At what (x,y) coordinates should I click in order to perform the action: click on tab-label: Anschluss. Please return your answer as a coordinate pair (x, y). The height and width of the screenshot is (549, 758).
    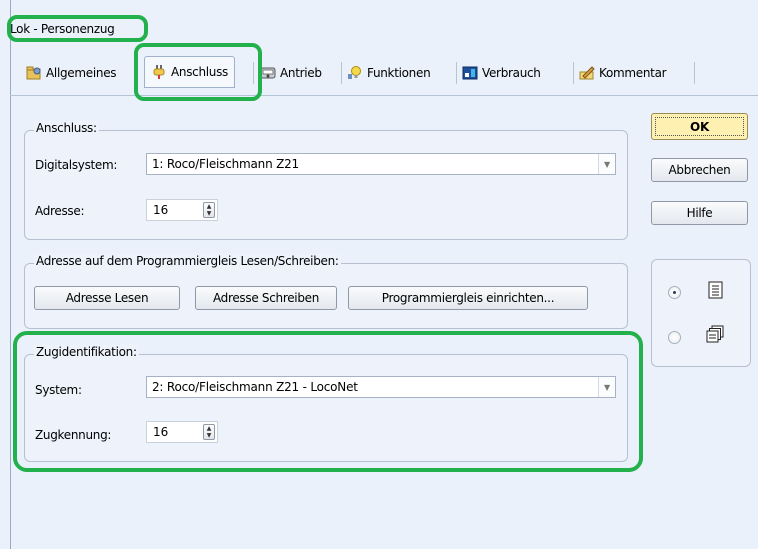
    Looking at the image, I should click on (200, 72).